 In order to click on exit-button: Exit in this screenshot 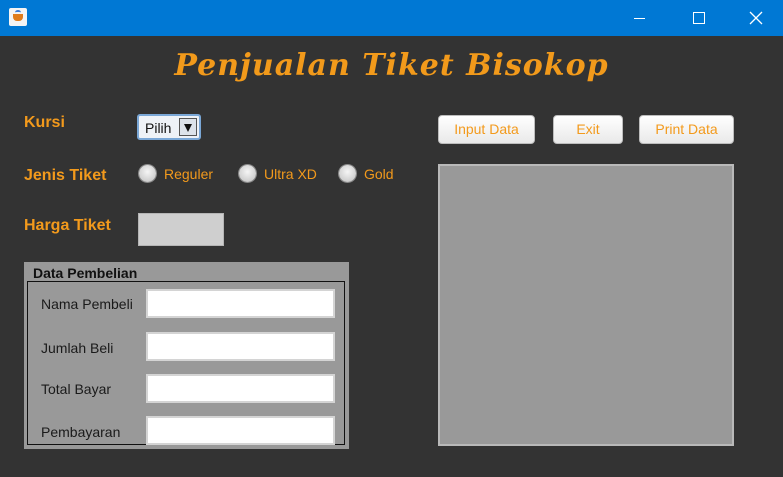, I will do `click(588, 129)`.